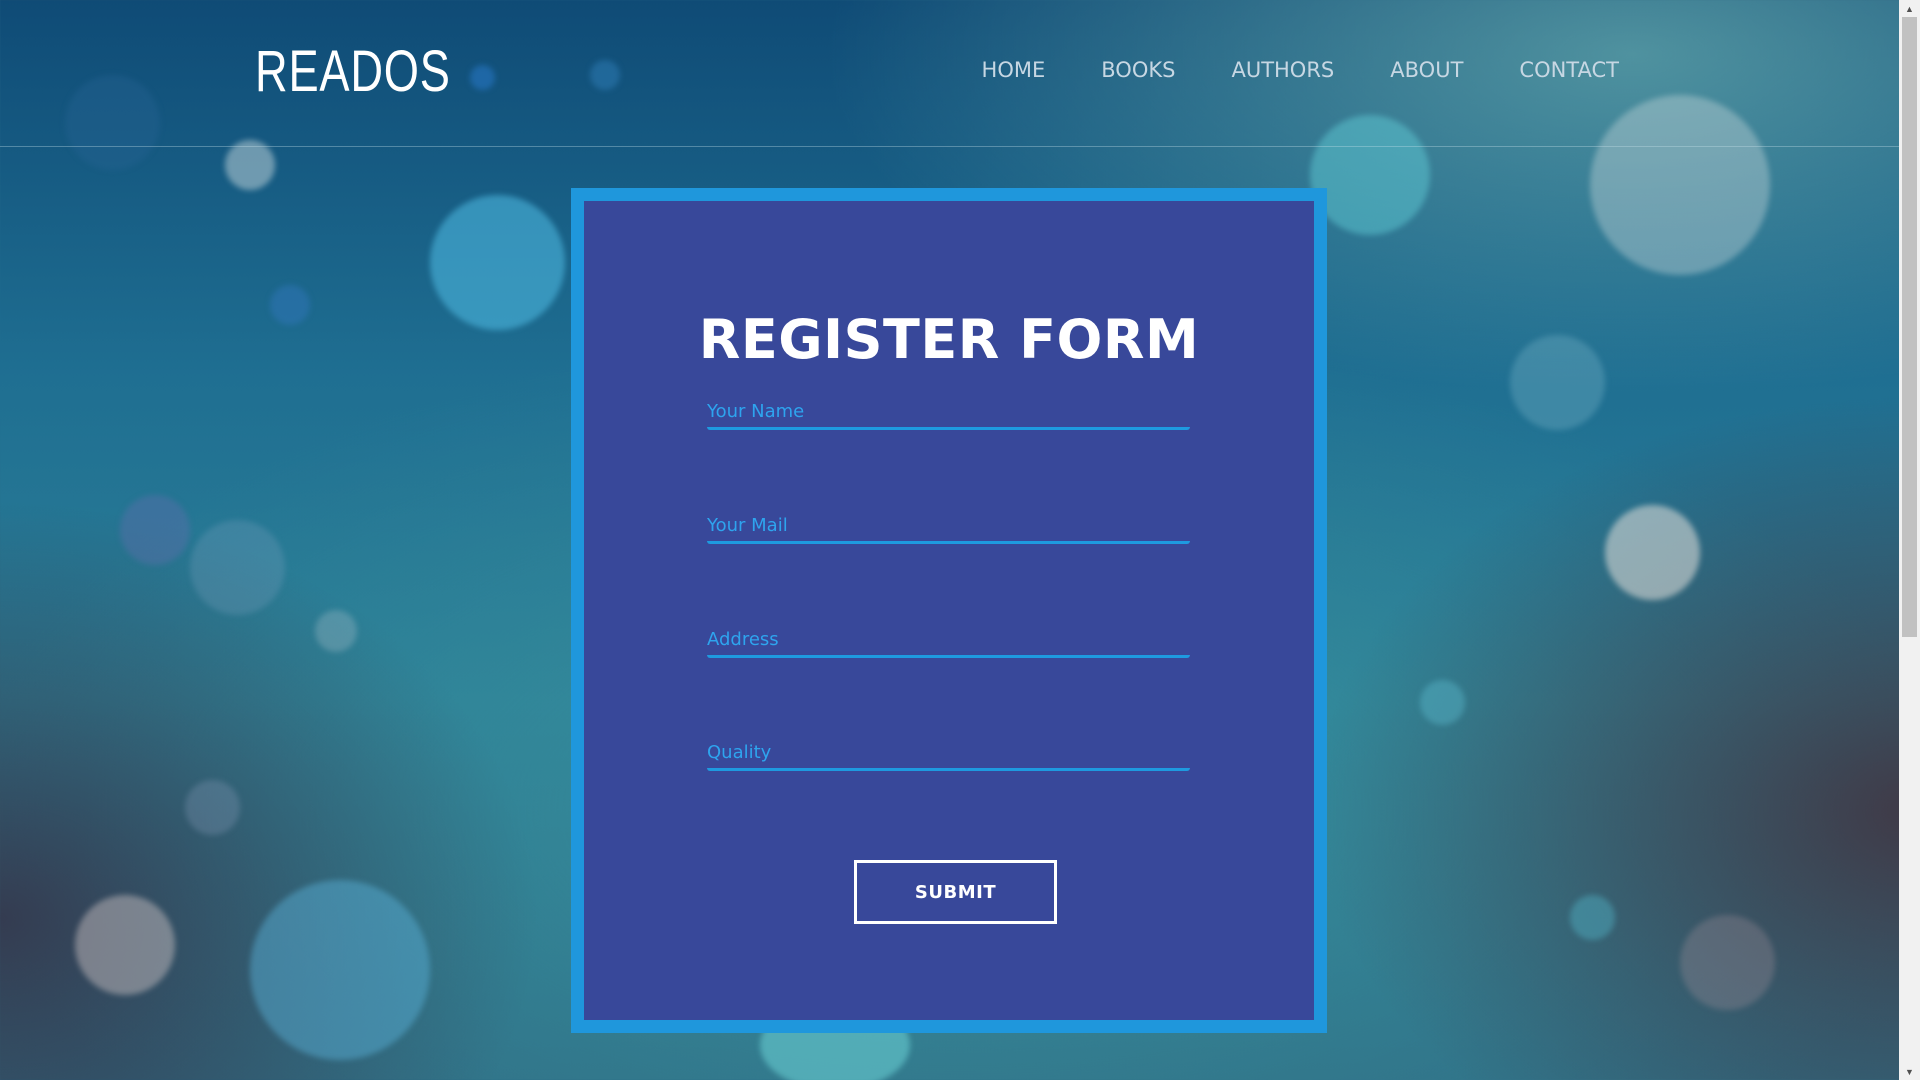 The width and height of the screenshot is (1920, 1080). What do you see at coordinates (949, 73) in the screenshot?
I see `site-header: READOS HOME BOOKS AUTHORS ABOUT CONTACT` at bounding box center [949, 73].